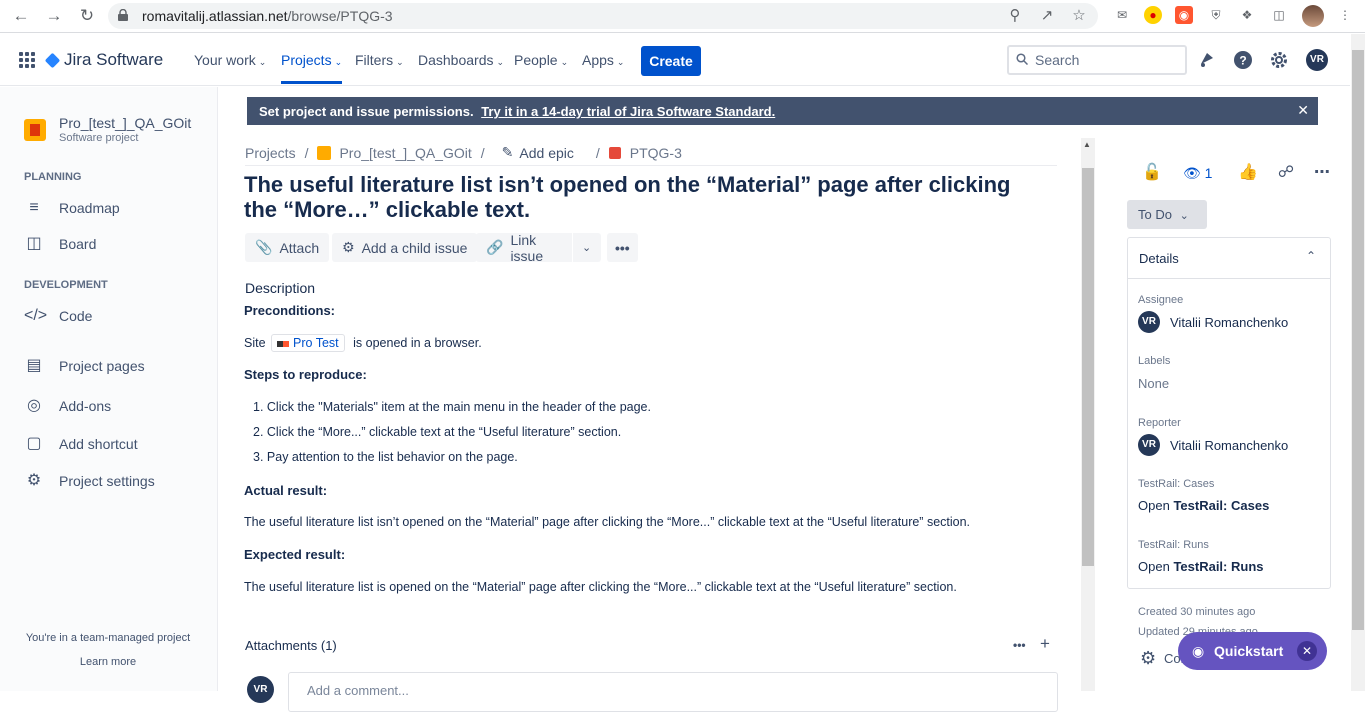 This screenshot has width=1365, height=712. I want to click on sidebar-item-code: </> Code, so click(58, 316).